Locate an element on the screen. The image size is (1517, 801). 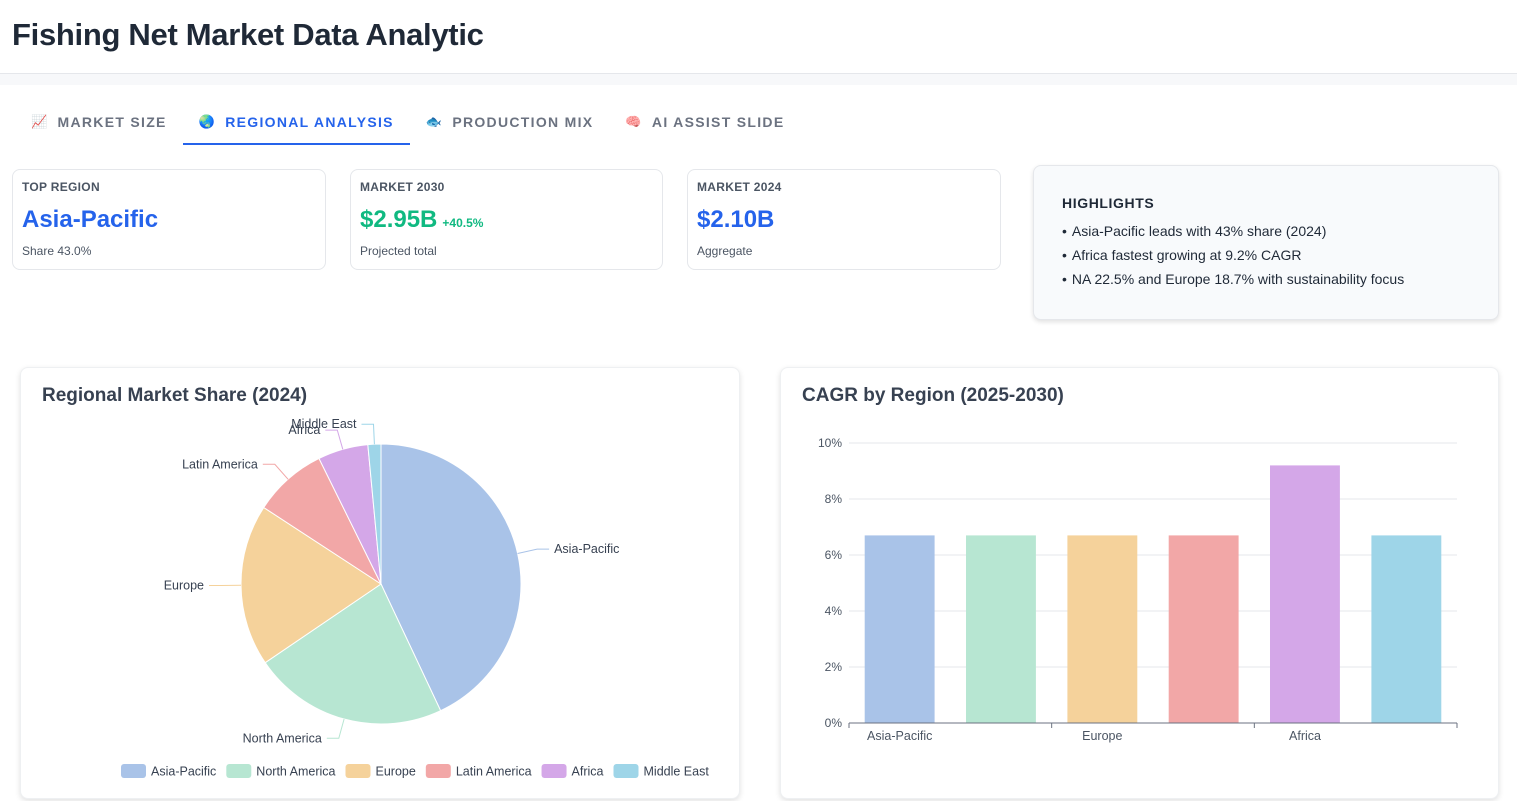
tab-label: MARKET SIZE is located at coordinates (112, 122).